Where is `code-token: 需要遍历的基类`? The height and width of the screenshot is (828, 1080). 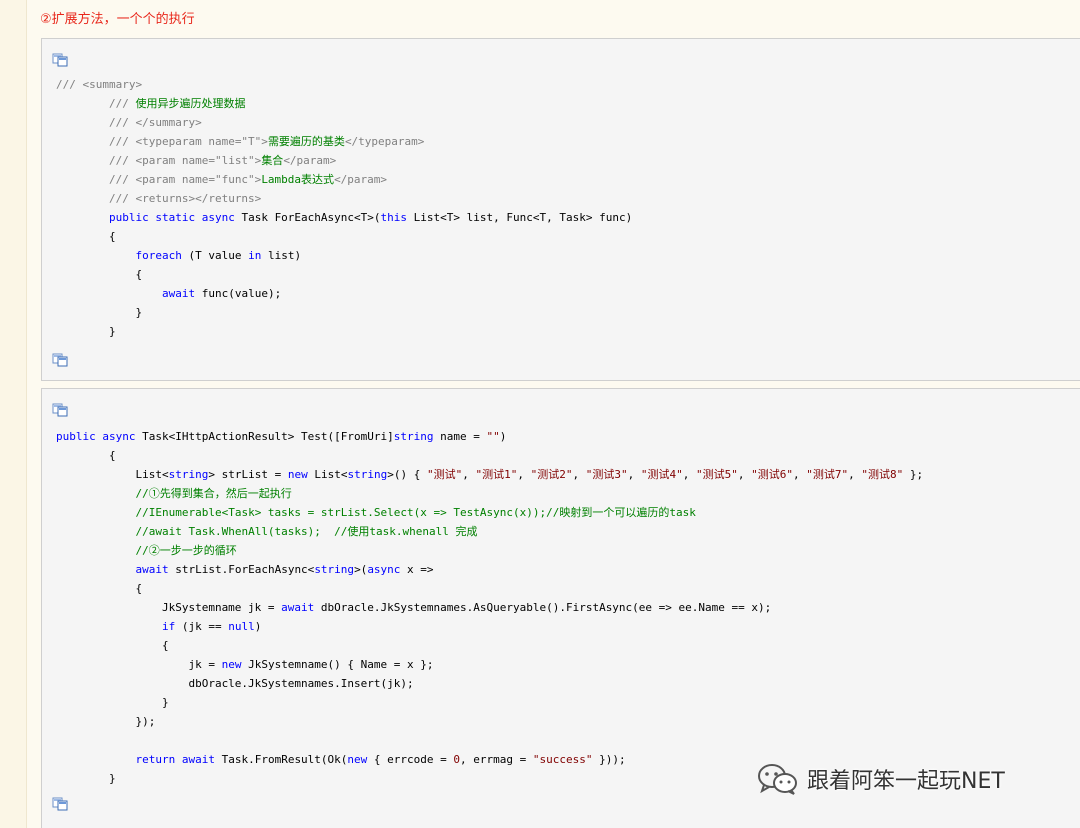
code-token: 需要遍历的基类 is located at coordinates (306, 141).